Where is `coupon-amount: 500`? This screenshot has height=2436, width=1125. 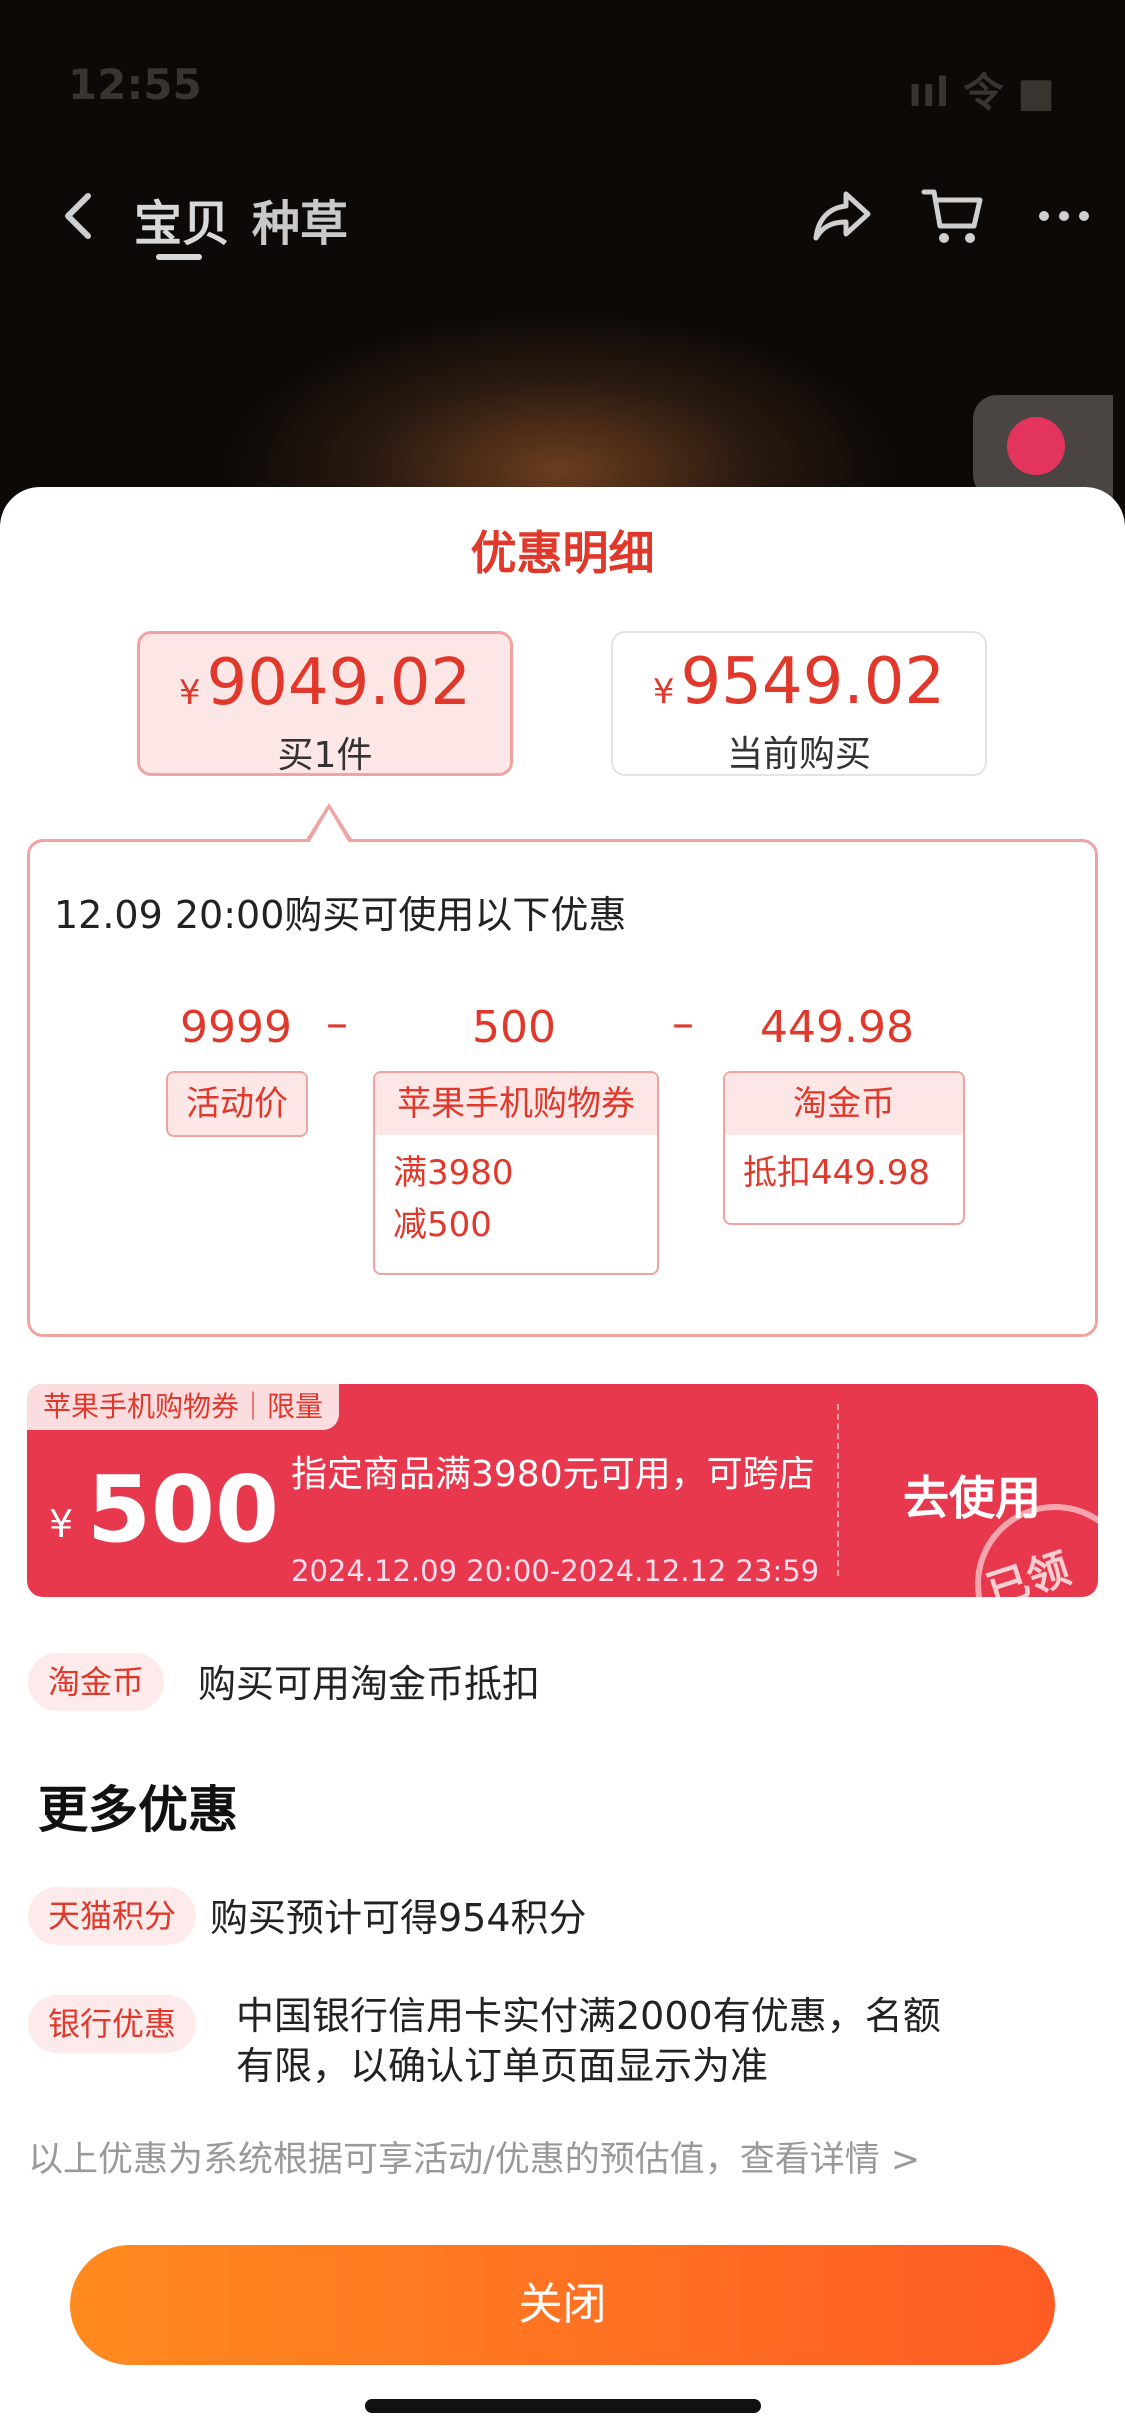
coupon-amount: 500 is located at coordinates (183, 1509).